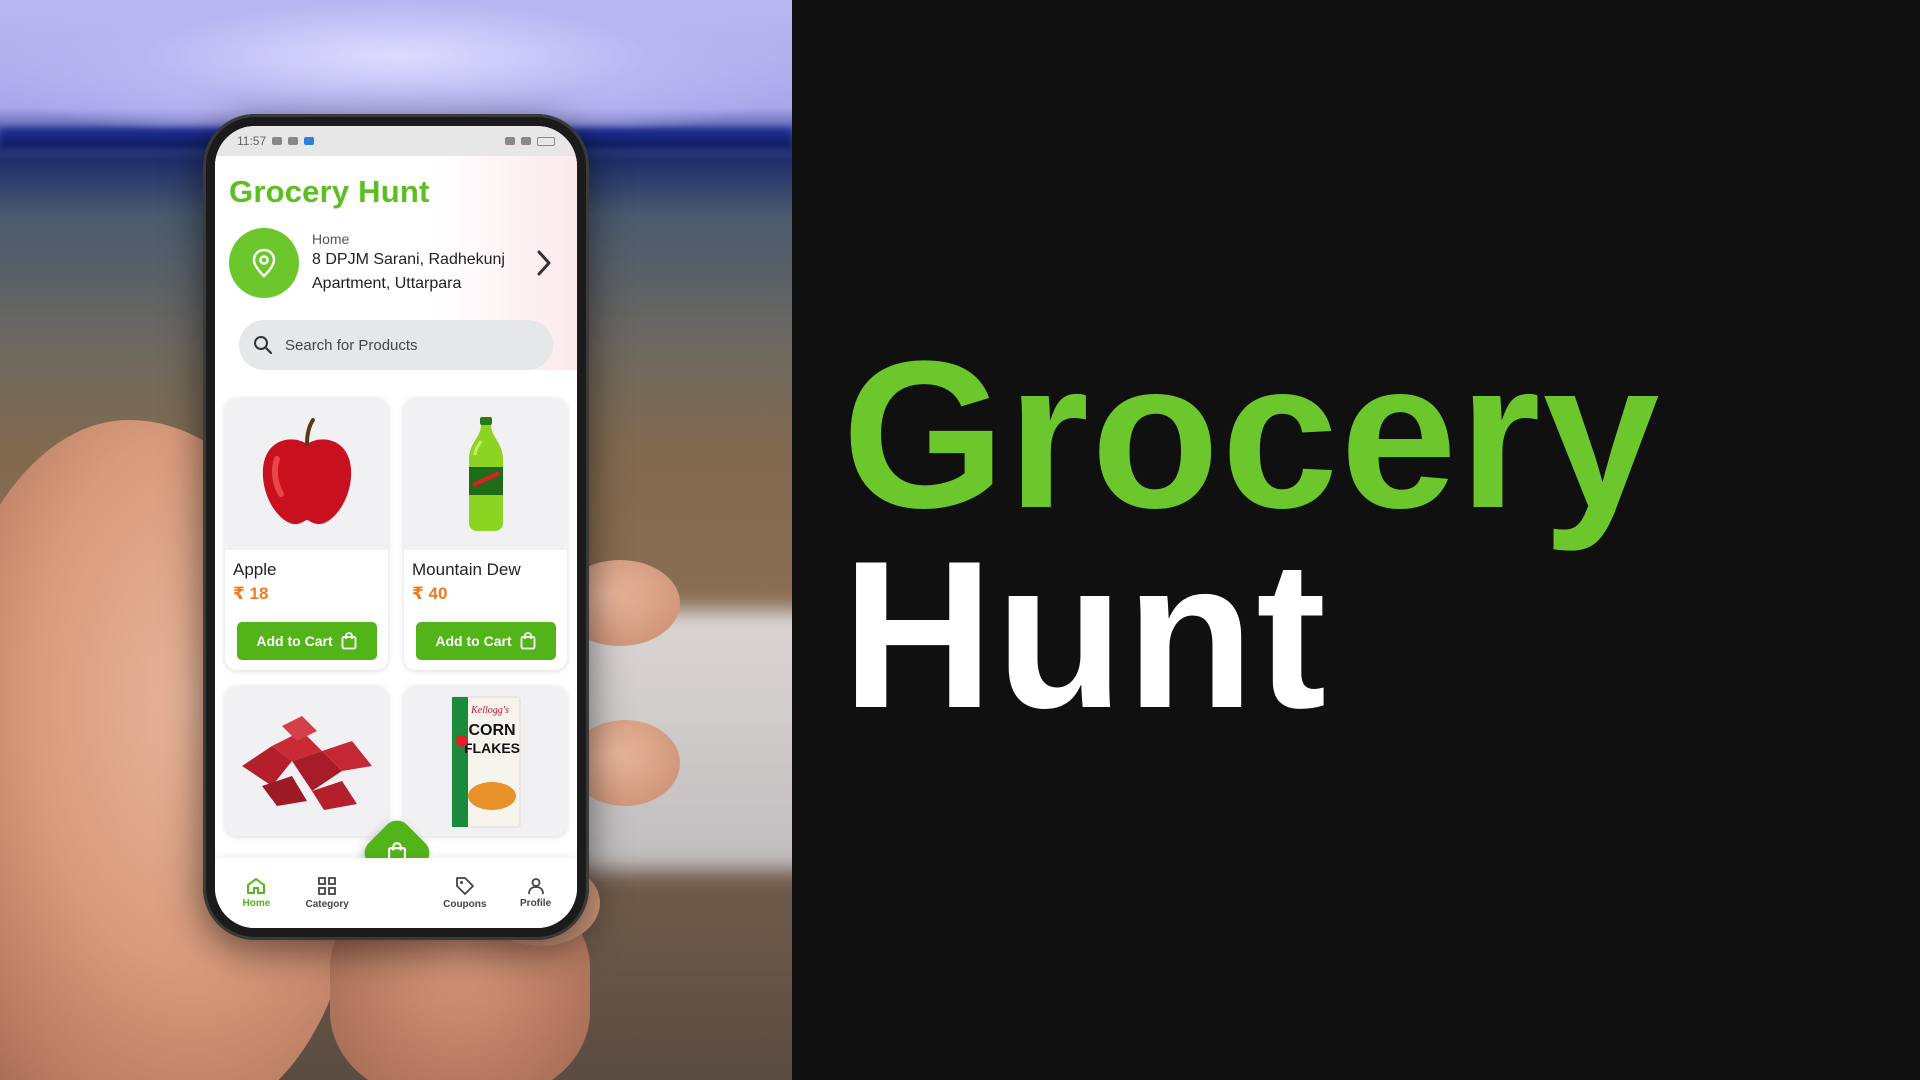 The width and height of the screenshot is (1920, 1080). Describe the element at coordinates (408, 259) in the screenshot. I see `address-line-1: 8 DPJM Sarani, Radhekunj` at that location.